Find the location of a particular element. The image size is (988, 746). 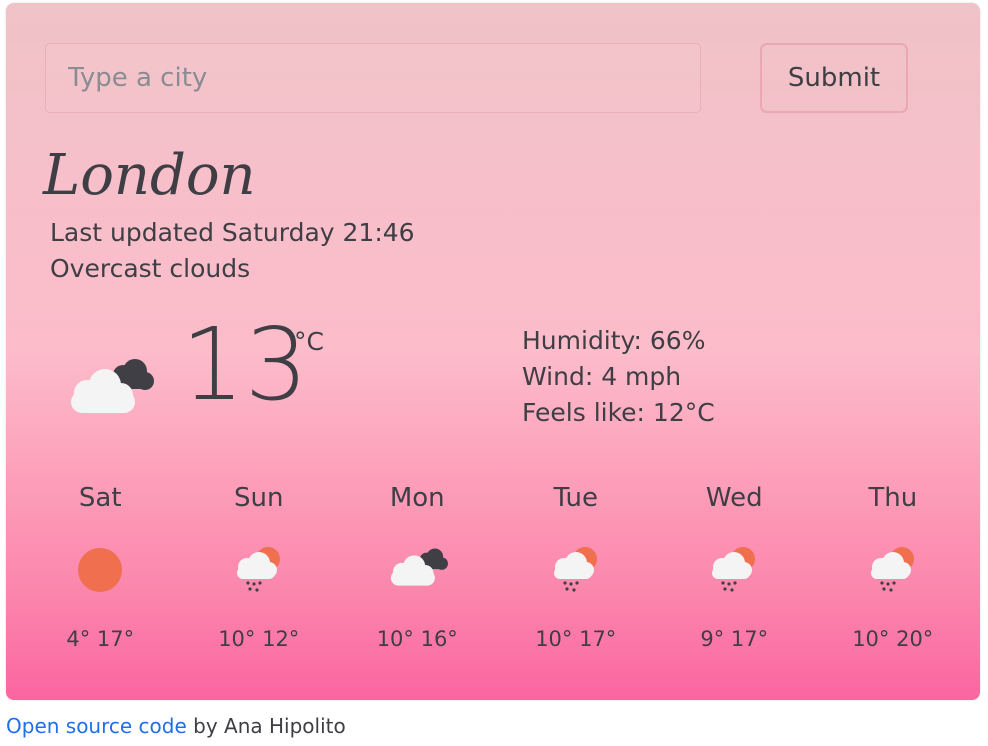

forecast-day-name: Sun is located at coordinates (259, 498).